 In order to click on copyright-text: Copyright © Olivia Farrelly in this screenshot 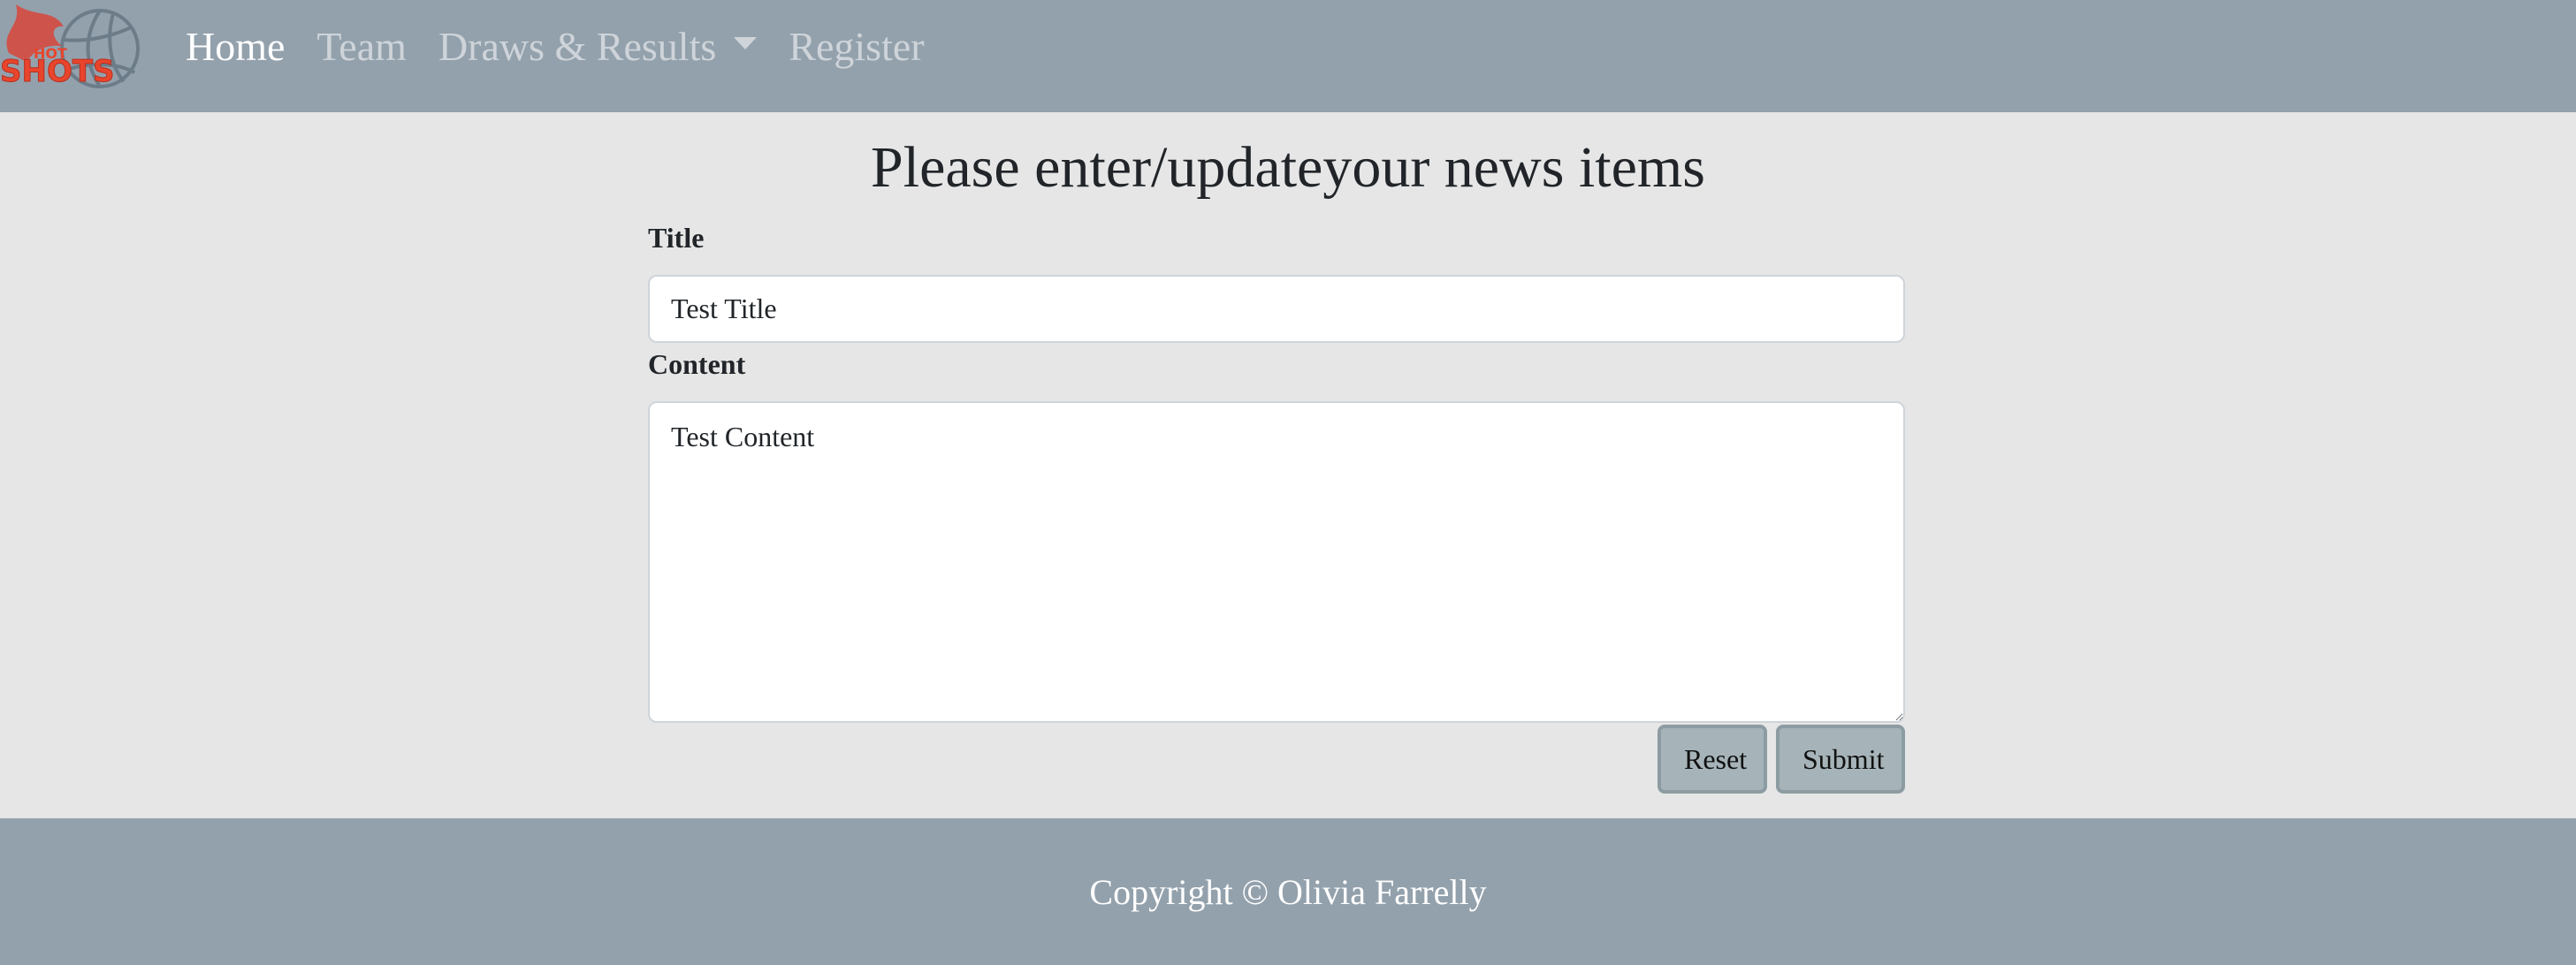, I will do `click(1288, 891)`.